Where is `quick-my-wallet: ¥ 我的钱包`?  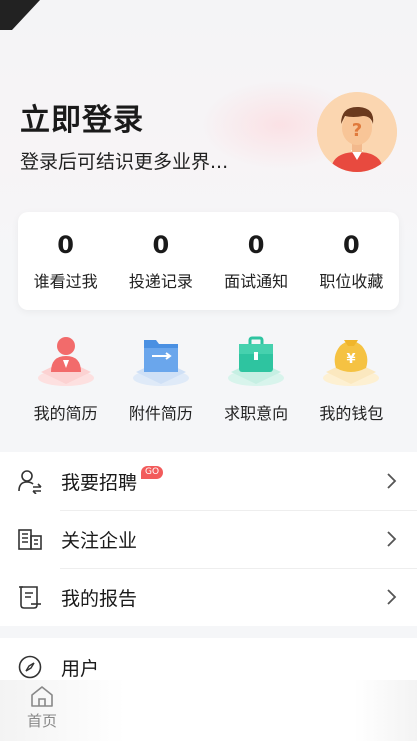 quick-my-wallet: ¥ 我的钱包 is located at coordinates (351, 385).